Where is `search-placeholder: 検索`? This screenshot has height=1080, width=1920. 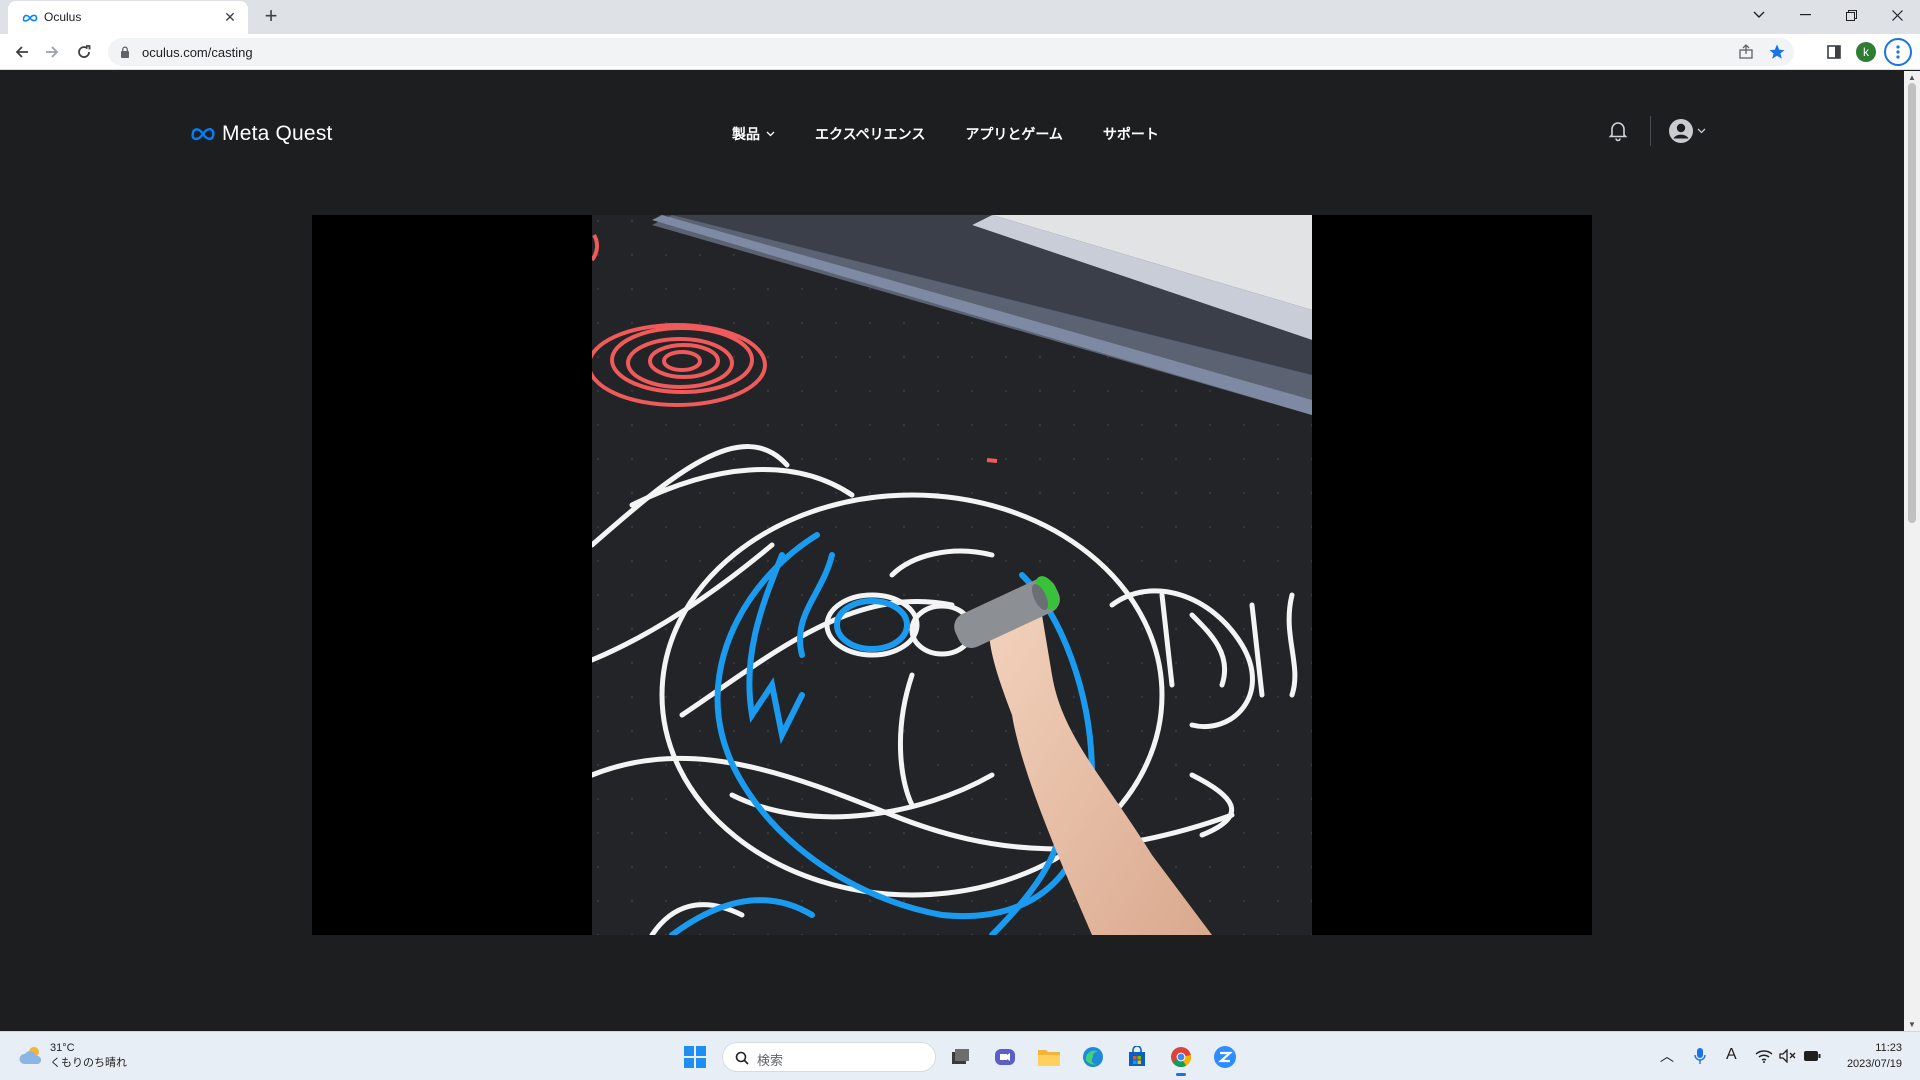 search-placeholder: 検索 is located at coordinates (770, 1060).